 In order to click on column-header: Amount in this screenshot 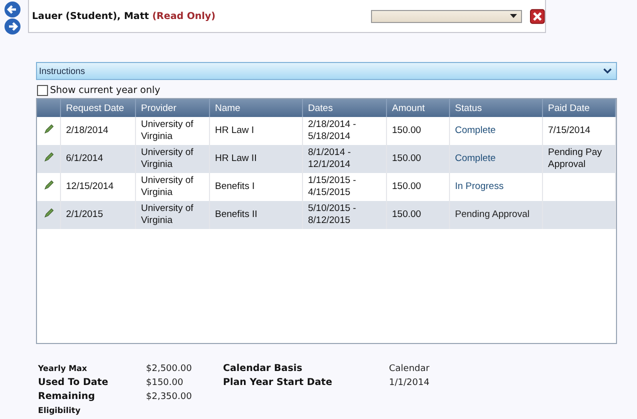, I will do `click(418, 108)`.